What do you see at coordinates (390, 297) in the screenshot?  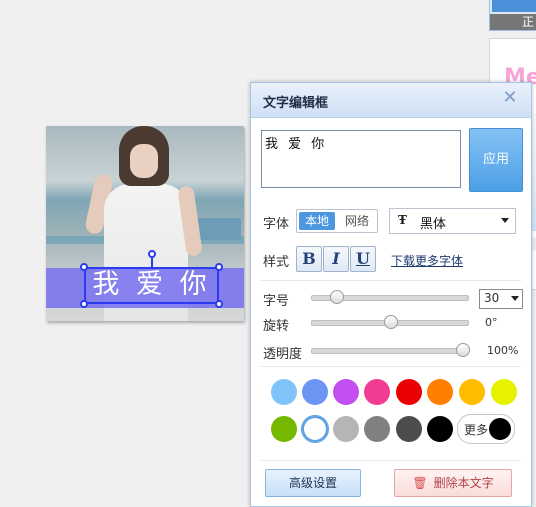 I see `size-slider` at bounding box center [390, 297].